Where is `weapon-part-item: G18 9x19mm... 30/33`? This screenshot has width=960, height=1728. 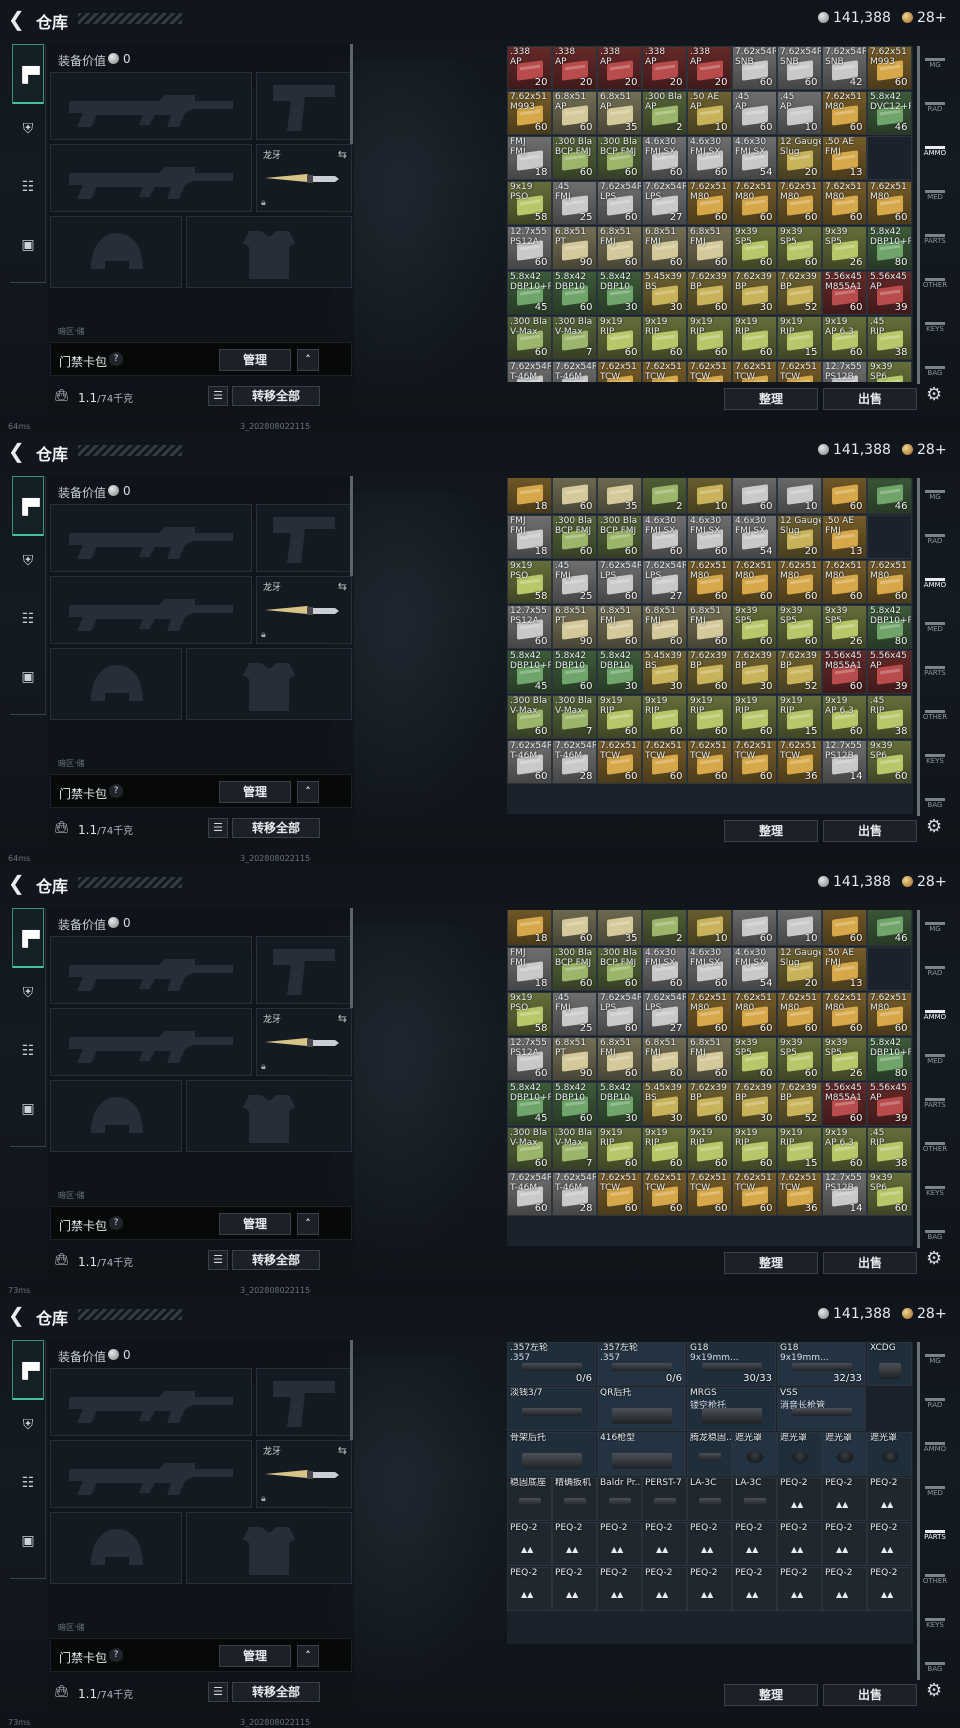 weapon-part-item: G18 9x19mm... 30/33 is located at coordinates (731, 1364).